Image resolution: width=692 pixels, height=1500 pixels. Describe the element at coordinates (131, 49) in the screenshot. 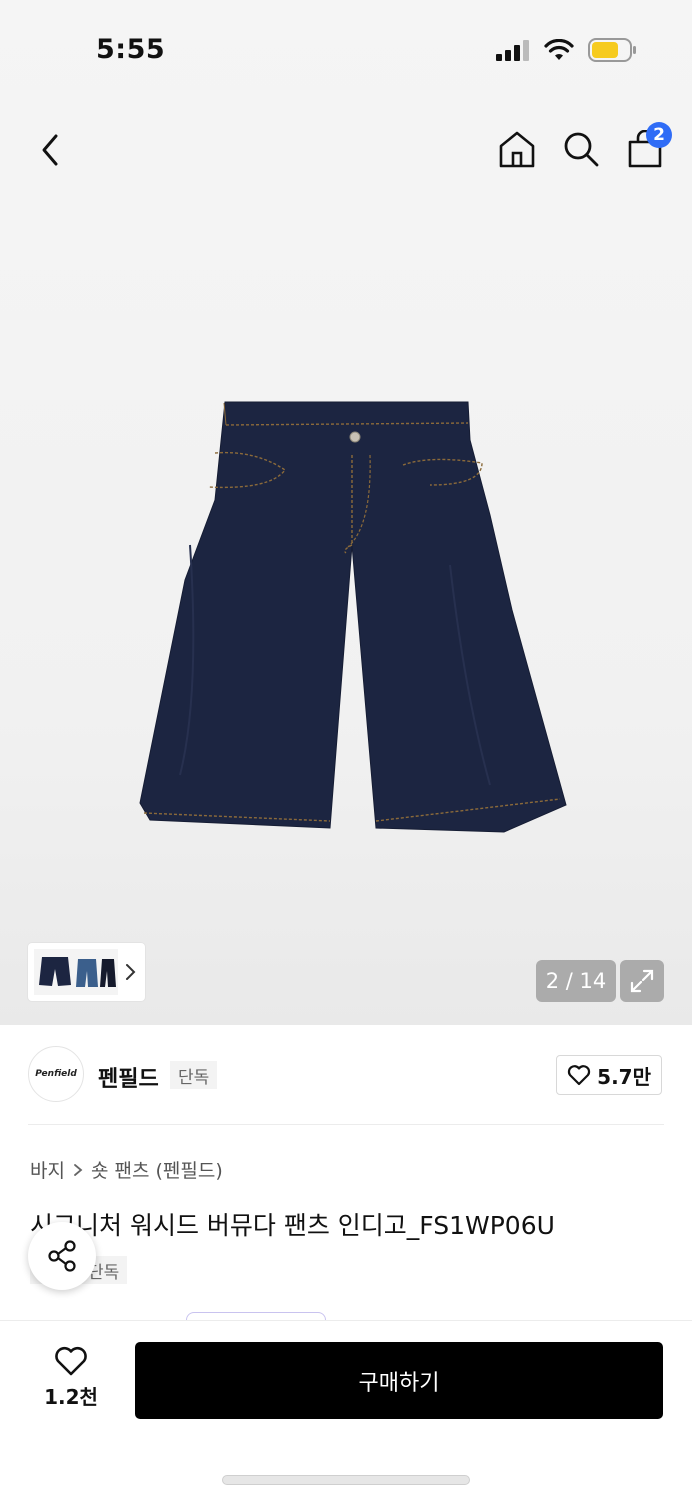

I see `status-time: 5:55` at that location.